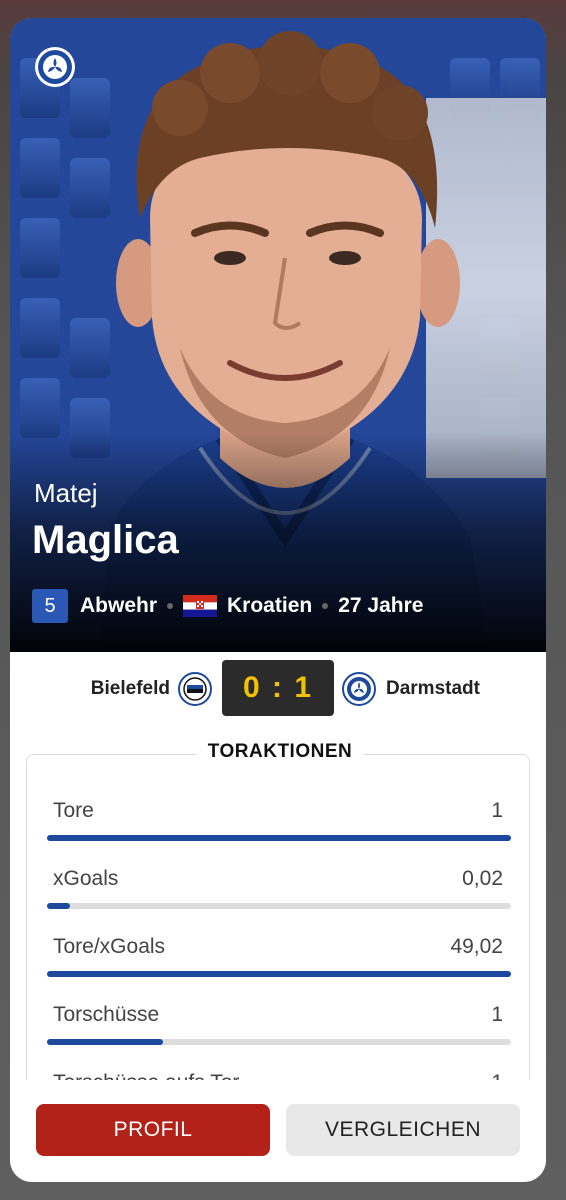  I want to click on shirt-number-badge: 5, so click(50, 606).